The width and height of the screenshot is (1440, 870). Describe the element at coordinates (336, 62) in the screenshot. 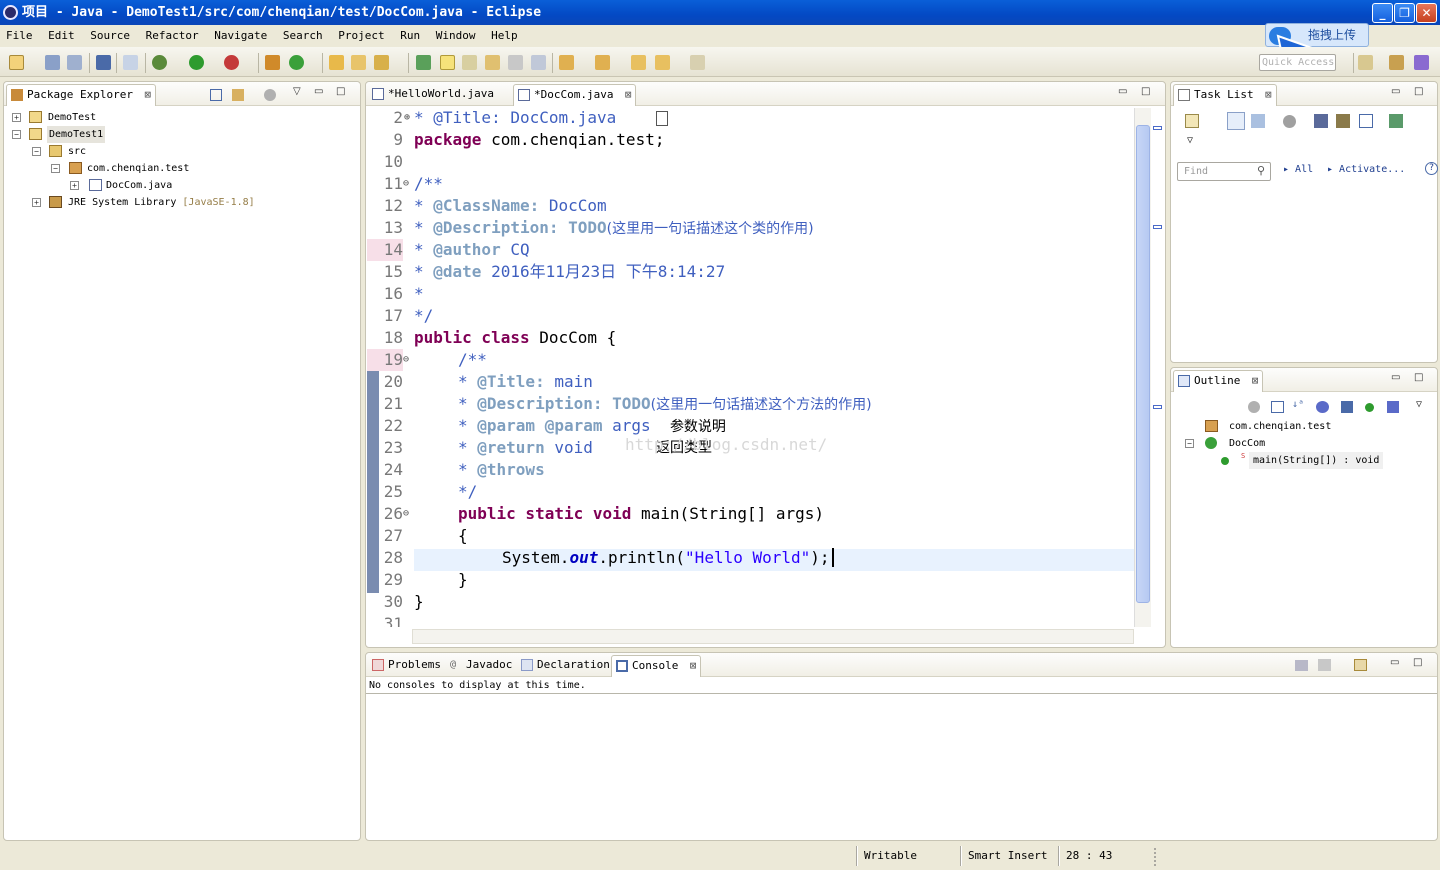

I see `open-type-icon` at that location.